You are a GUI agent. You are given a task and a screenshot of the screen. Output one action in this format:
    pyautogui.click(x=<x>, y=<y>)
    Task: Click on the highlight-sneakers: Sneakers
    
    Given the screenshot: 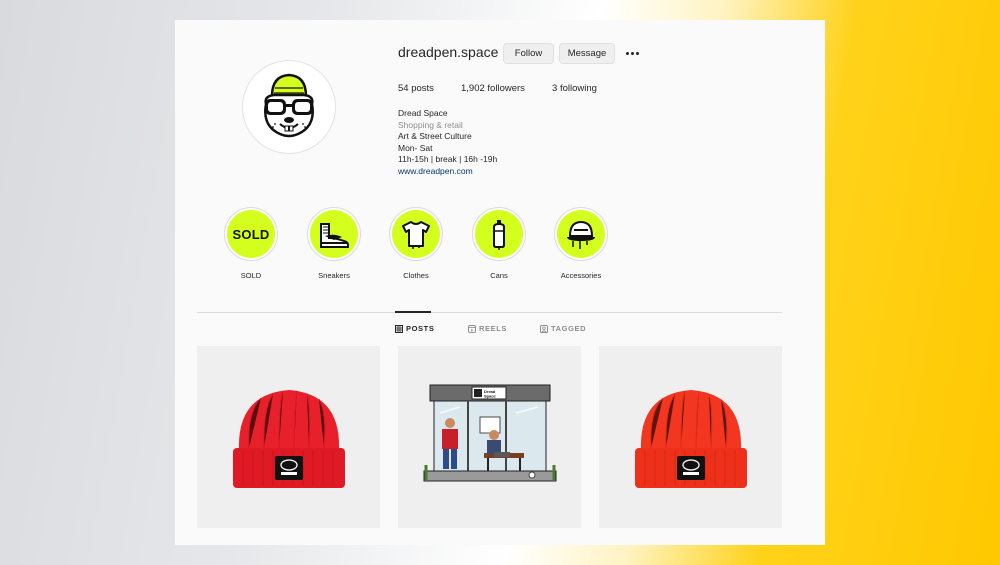 What is the action you would take?
    pyautogui.click(x=334, y=243)
    